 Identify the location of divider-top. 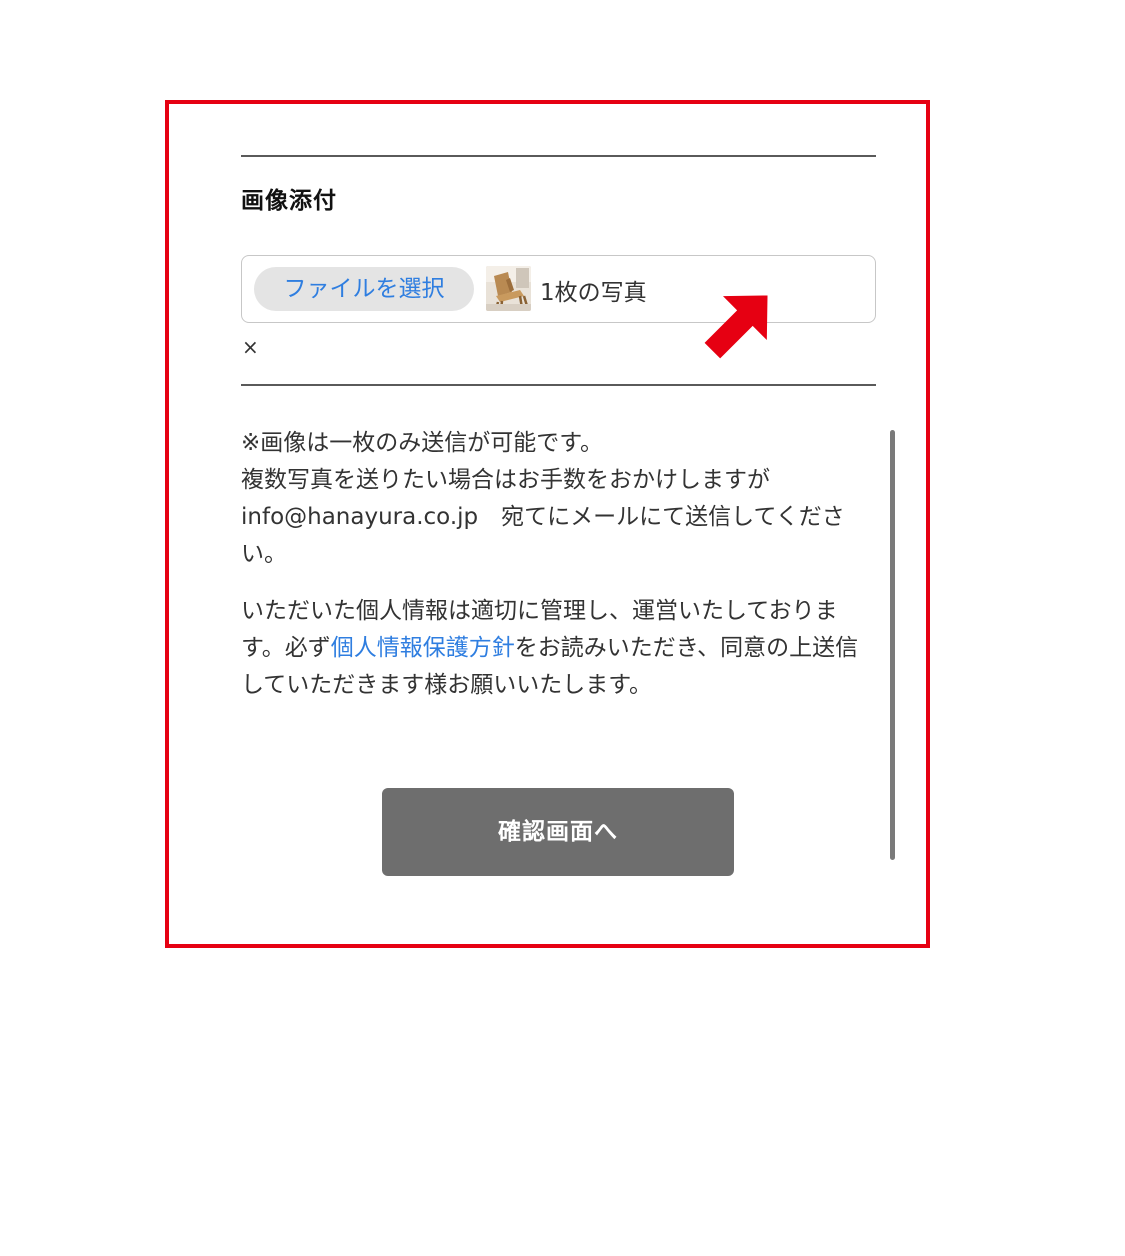
(558, 156).